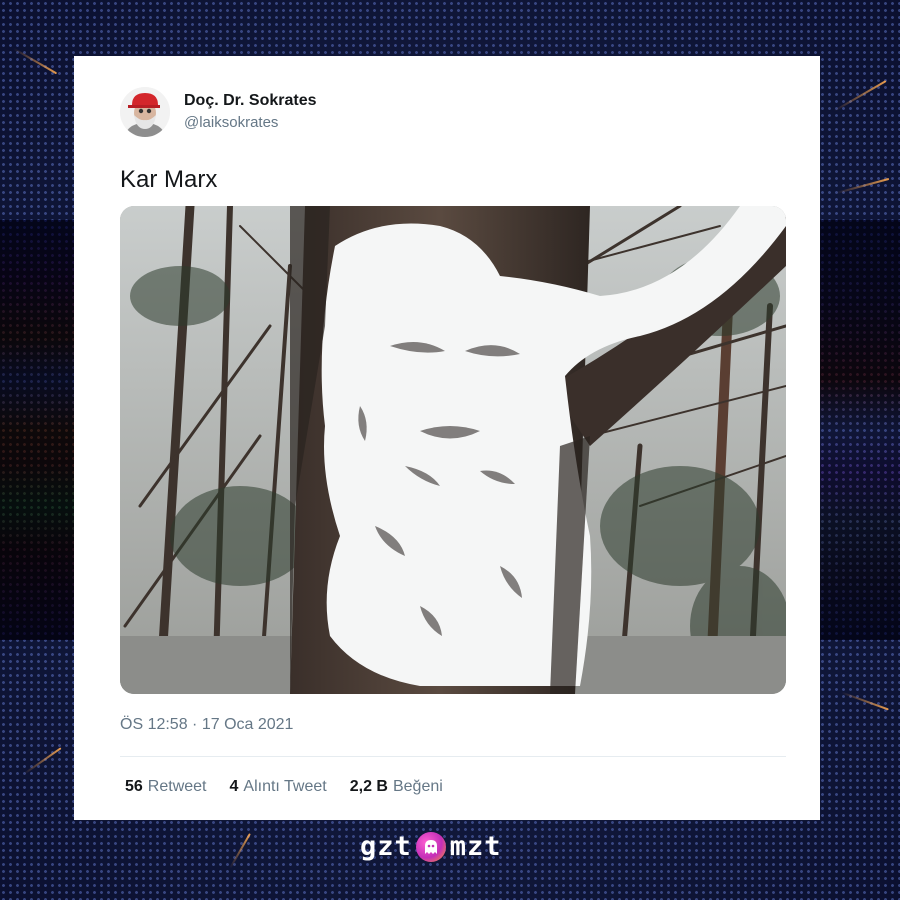 The image size is (900, 900). What do you see at coordinates (250, 112) in the screenshot?
I see `author-names: Doç. Dr. Sokrates @laiksokrates` at bounding box center [250, 112].